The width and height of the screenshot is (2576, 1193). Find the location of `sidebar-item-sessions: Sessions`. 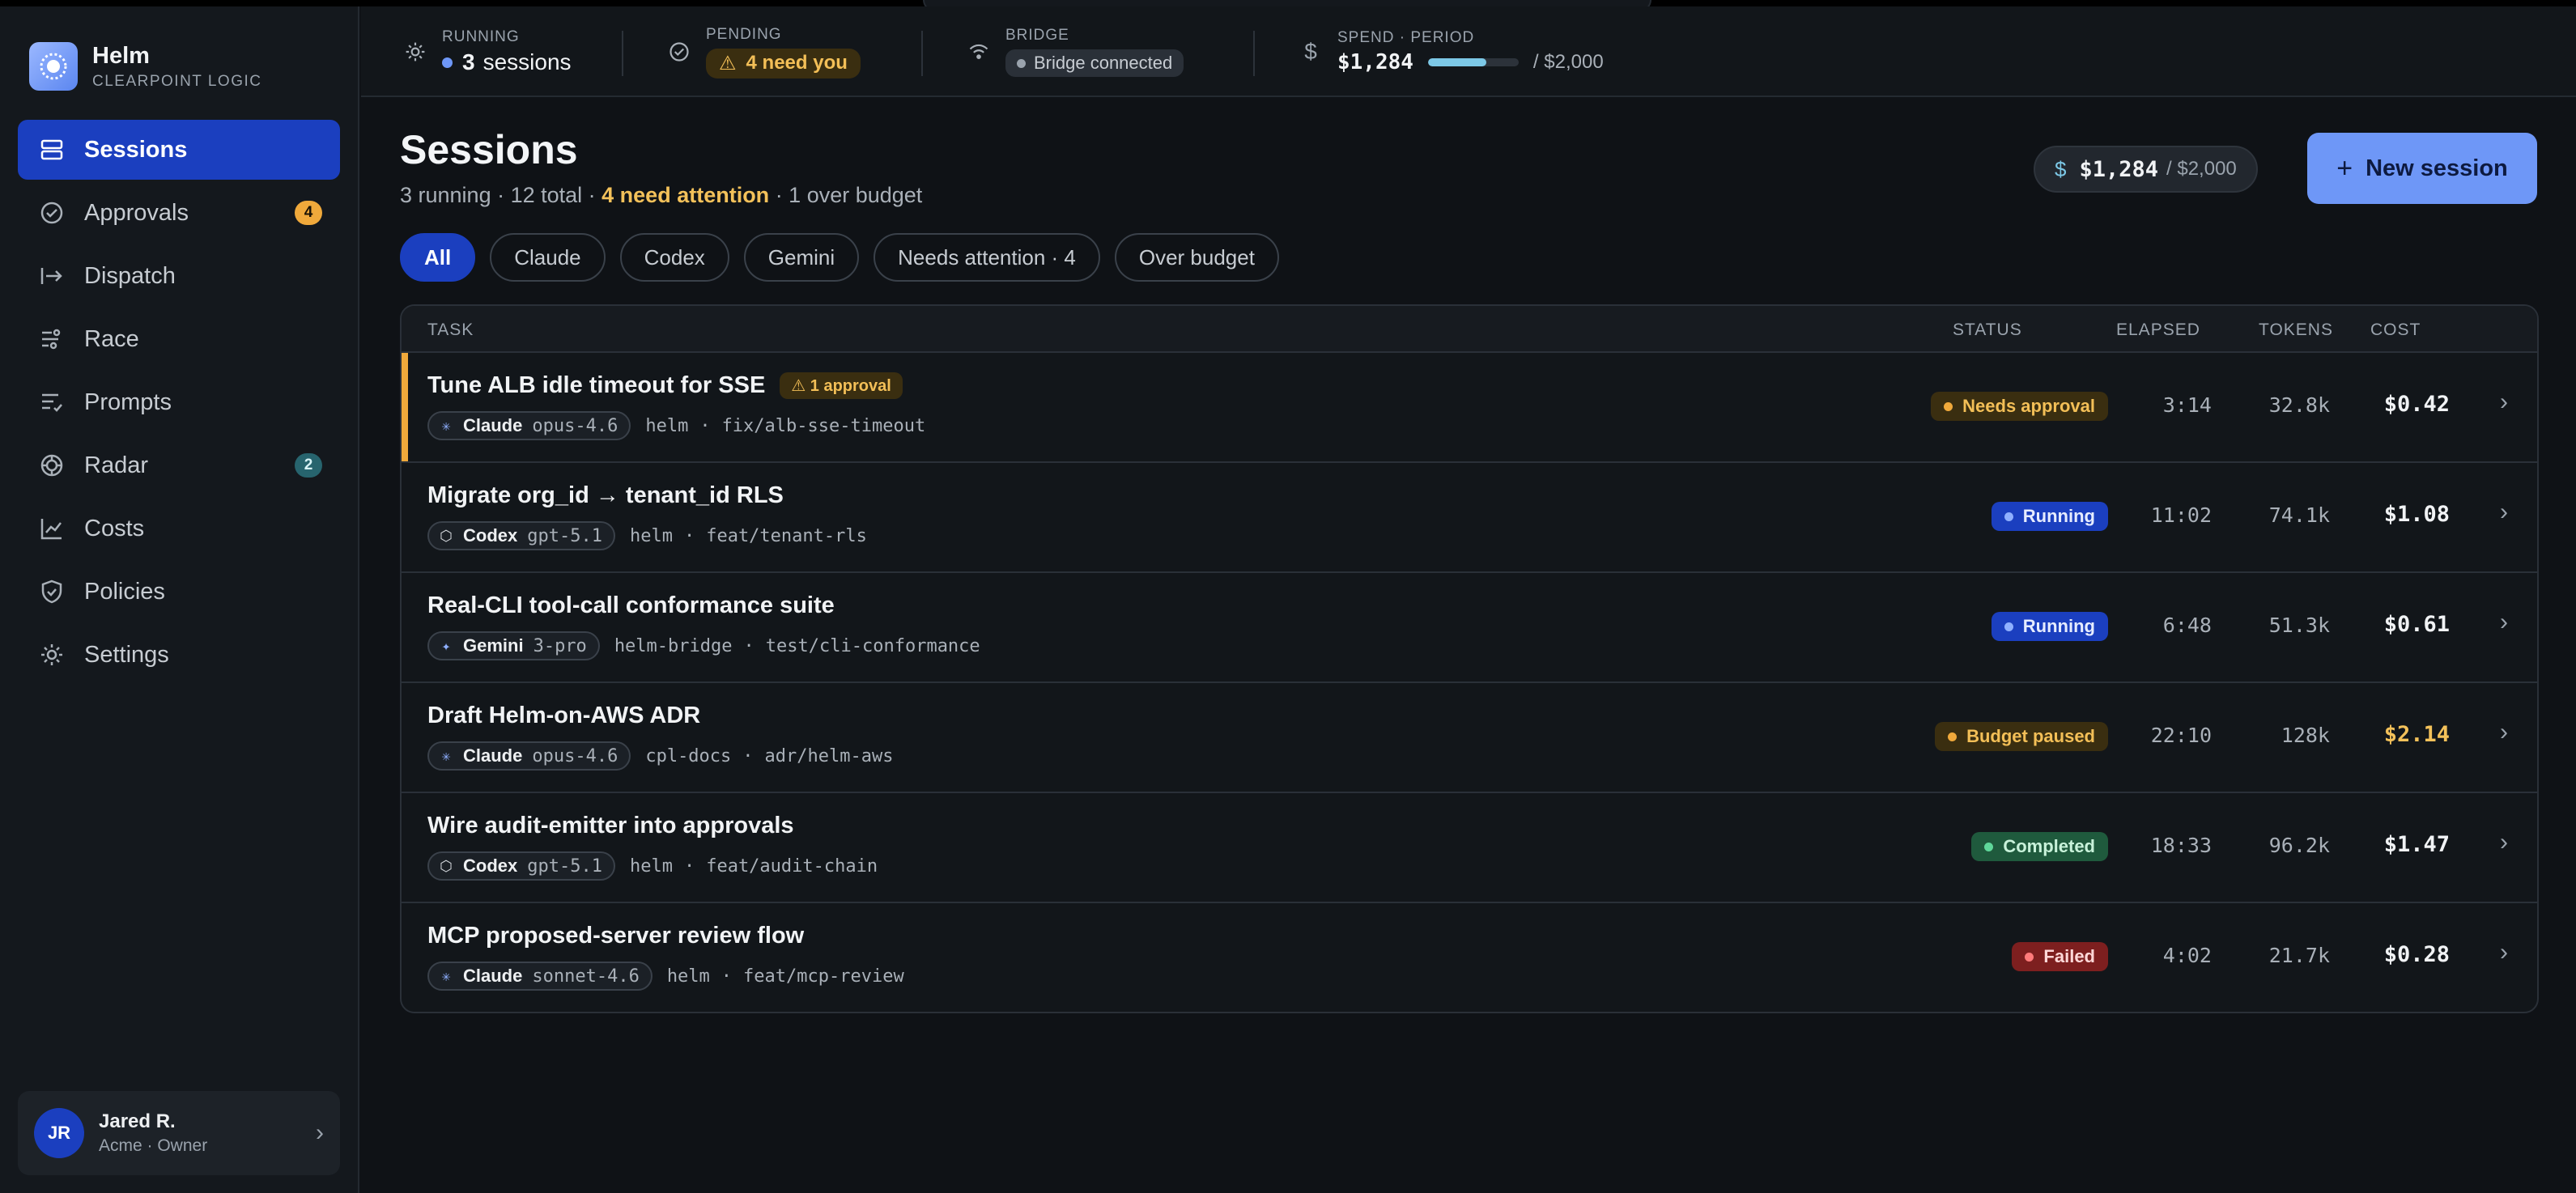

sidebar-item-sessions: Sessions is located at coordinates (179, 150).